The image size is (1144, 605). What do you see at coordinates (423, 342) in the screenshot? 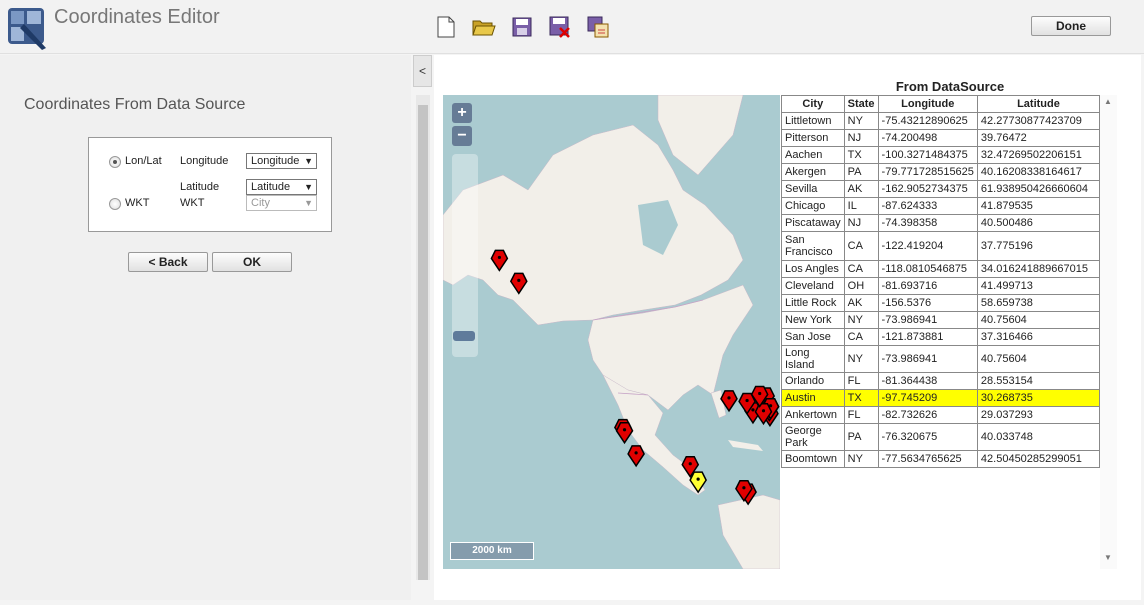
I see `left-scrollbar-thumb` at bounding box center [423, 342].